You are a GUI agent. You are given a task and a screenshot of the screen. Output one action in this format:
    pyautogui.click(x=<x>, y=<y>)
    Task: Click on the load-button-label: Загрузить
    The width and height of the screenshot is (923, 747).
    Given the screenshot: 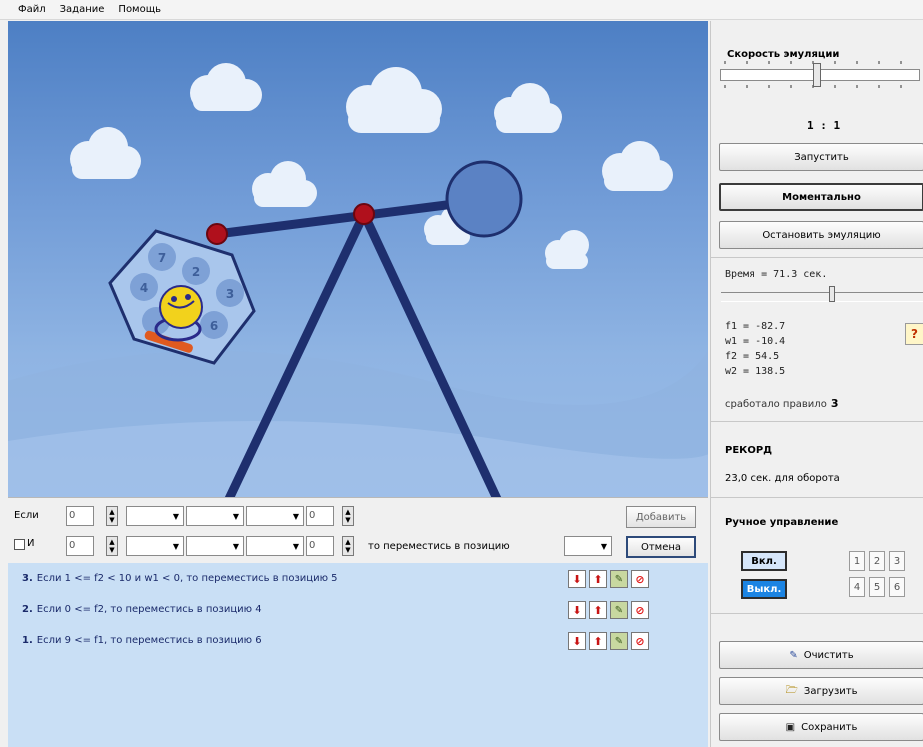 What is the action you would take?
    pyautogui.click(x=830, y=691)
    